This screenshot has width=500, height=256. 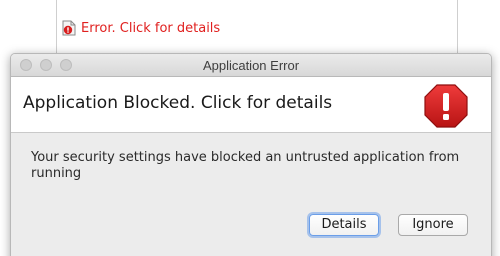 What do you see at coordinates (446, 106) in the screenshot?
I see `stop-sign-icon` at bounding box center [446, 106].